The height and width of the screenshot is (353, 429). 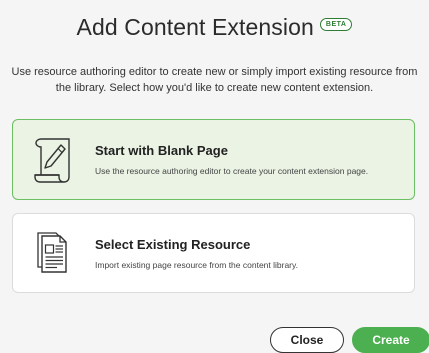 I want to click on dialog-title: Add Content Extension, so click(x=195, y=27).